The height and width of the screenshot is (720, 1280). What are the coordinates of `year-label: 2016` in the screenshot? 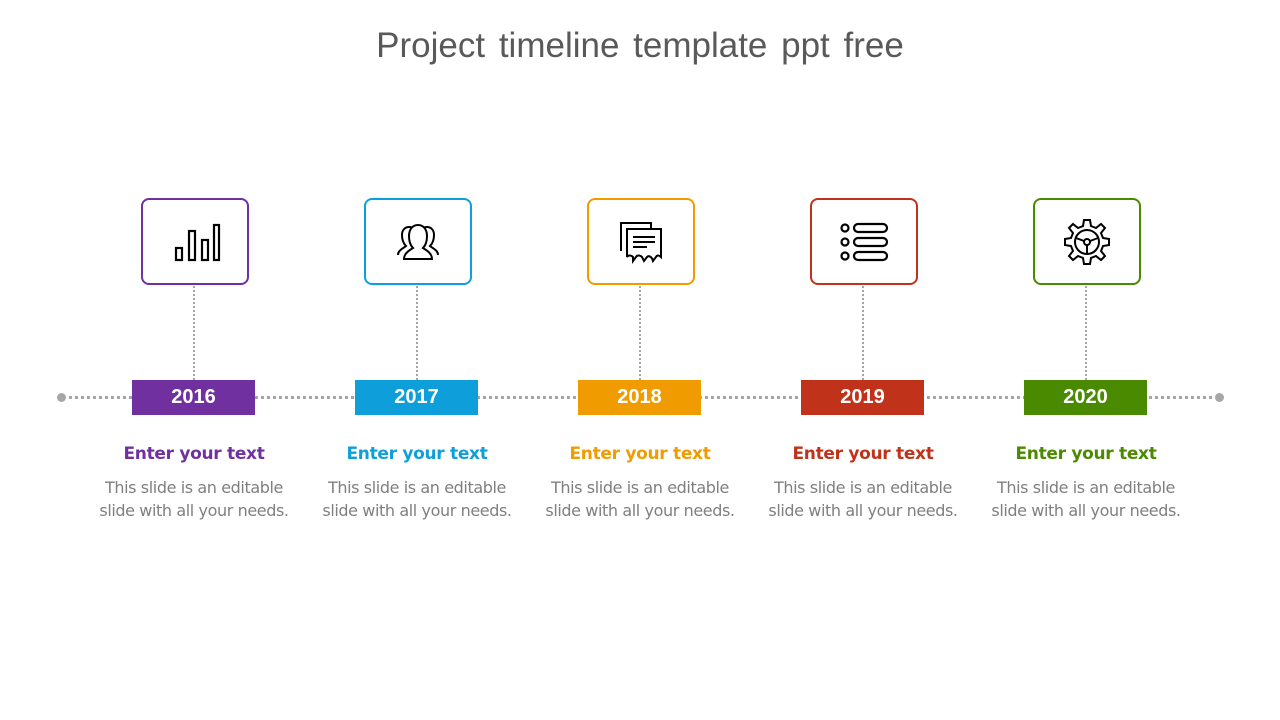 It's located at (193, 397).